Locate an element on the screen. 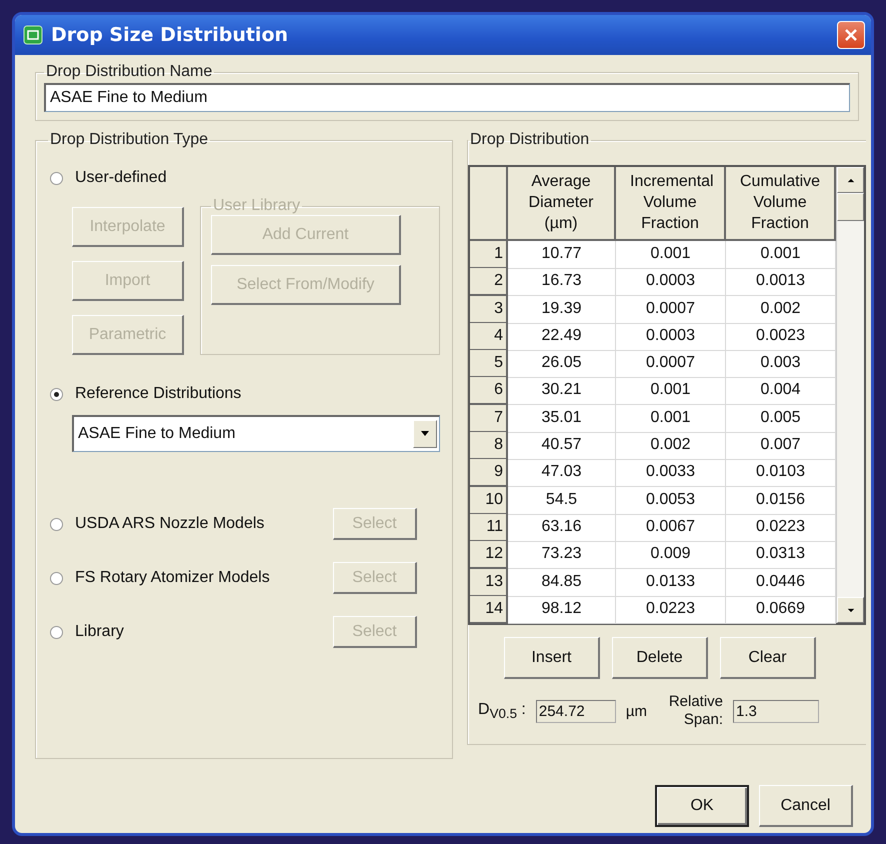 Image resolution: width=886 pixels, height=844 pixels. unit-label: µm is located at coordinates (637, 711).